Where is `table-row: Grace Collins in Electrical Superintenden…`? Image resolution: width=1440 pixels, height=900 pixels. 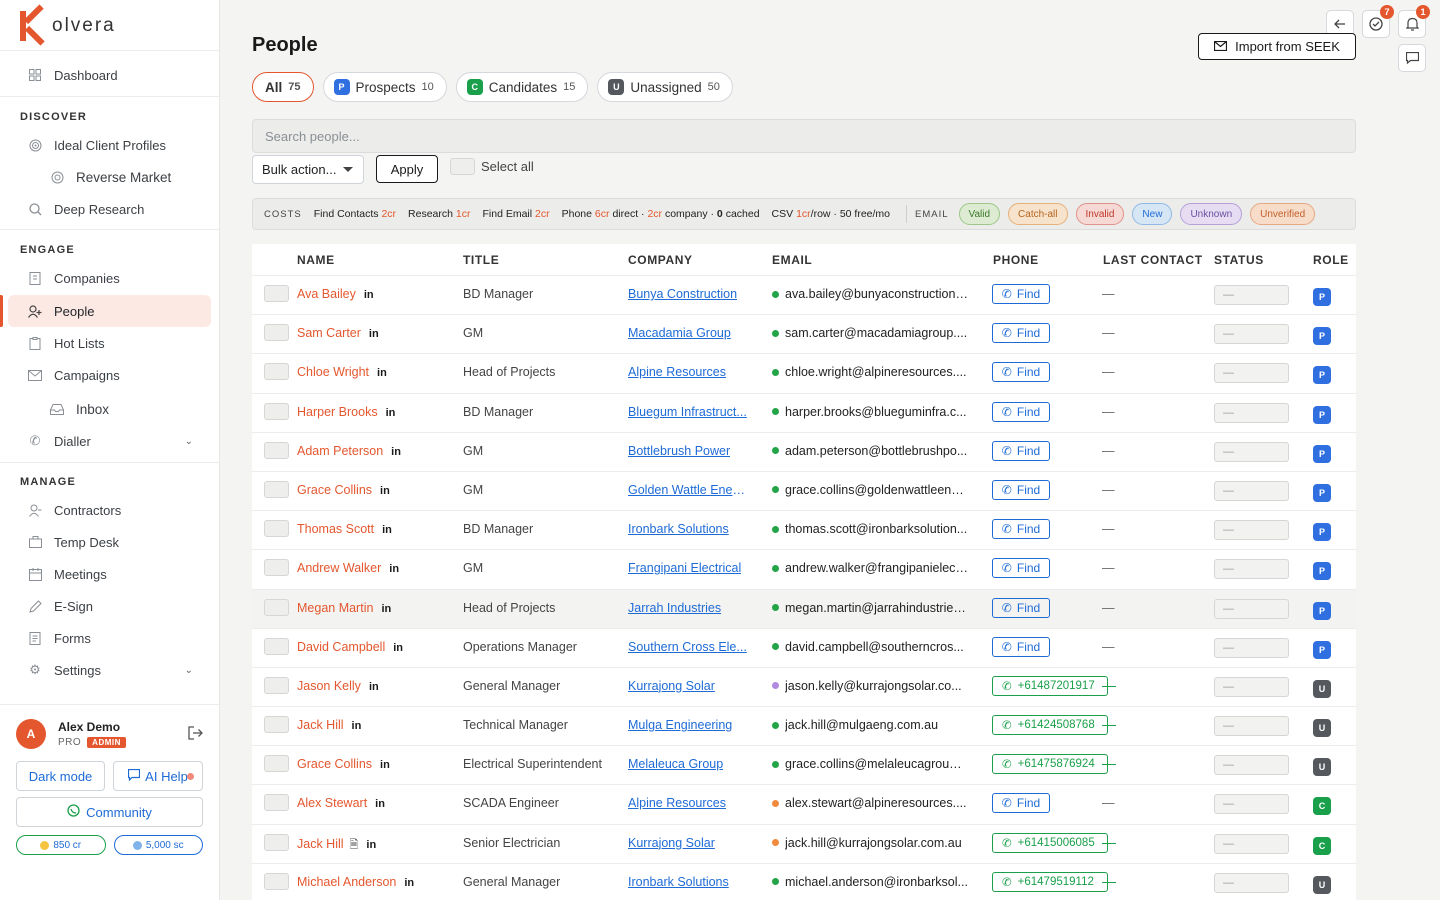 table-row: Grace Collins in Electrical Superintenden… is located at coordinates (804, 766).